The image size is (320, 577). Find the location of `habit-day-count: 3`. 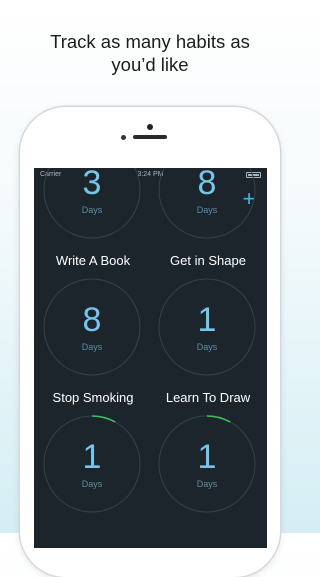

habit-day-count: 3 is located at coordinates (92, 185).